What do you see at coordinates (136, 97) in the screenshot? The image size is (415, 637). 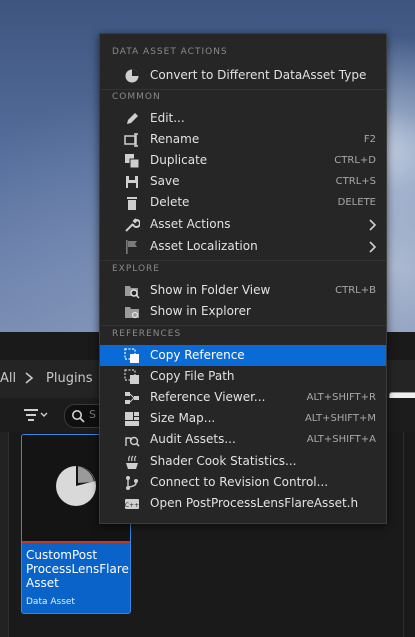 I see `section-header-common: COMMON` at bounding box center [136, 97].